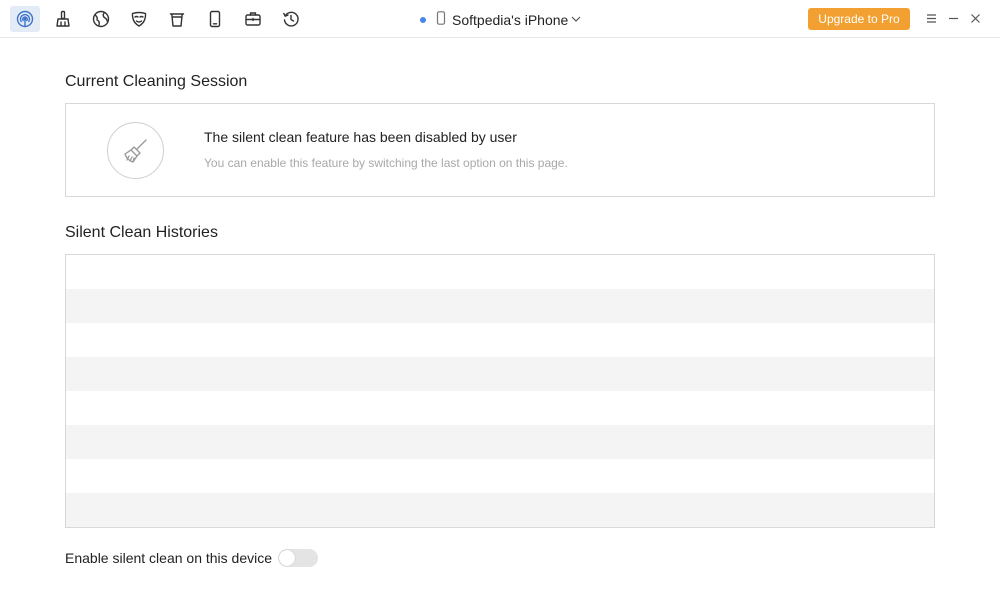 The width and height of the screenshot is (1000, 615). I want to click on top-toolbar: Softpedia's iPhone Upgrade to Pro, so click(500, 19).